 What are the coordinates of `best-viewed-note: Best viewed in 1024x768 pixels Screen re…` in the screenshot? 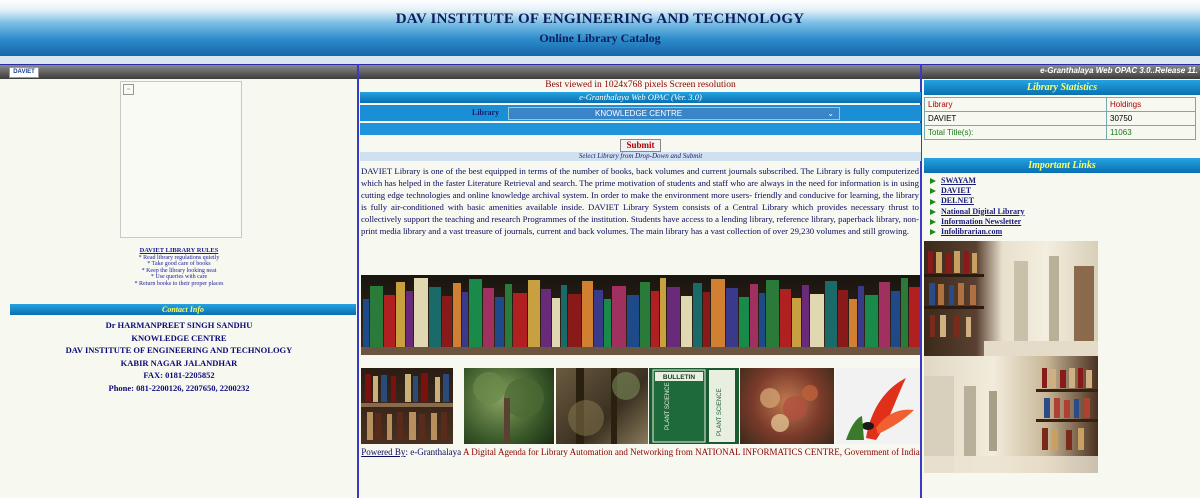 It's located at (640, 85).